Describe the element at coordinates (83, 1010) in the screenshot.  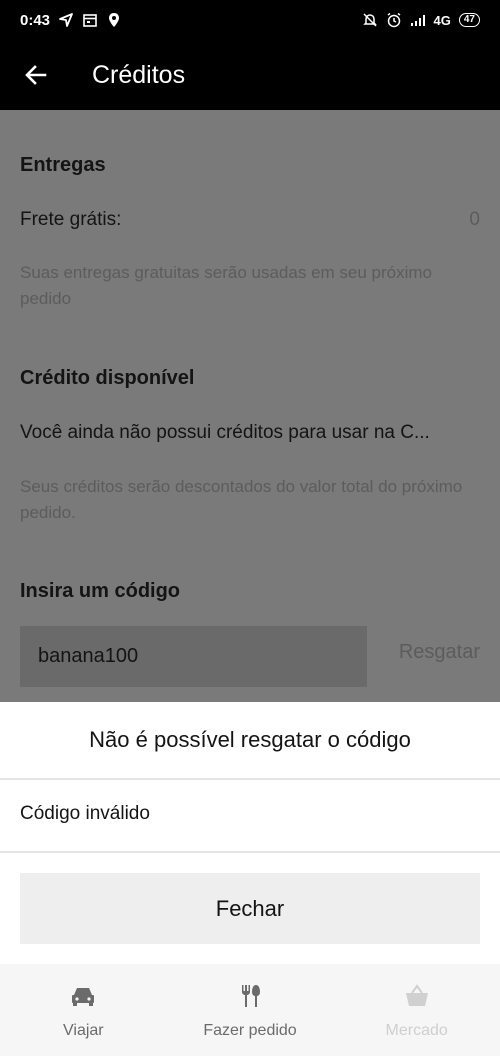
I see `nav-item-ride: Viajar` at that location.